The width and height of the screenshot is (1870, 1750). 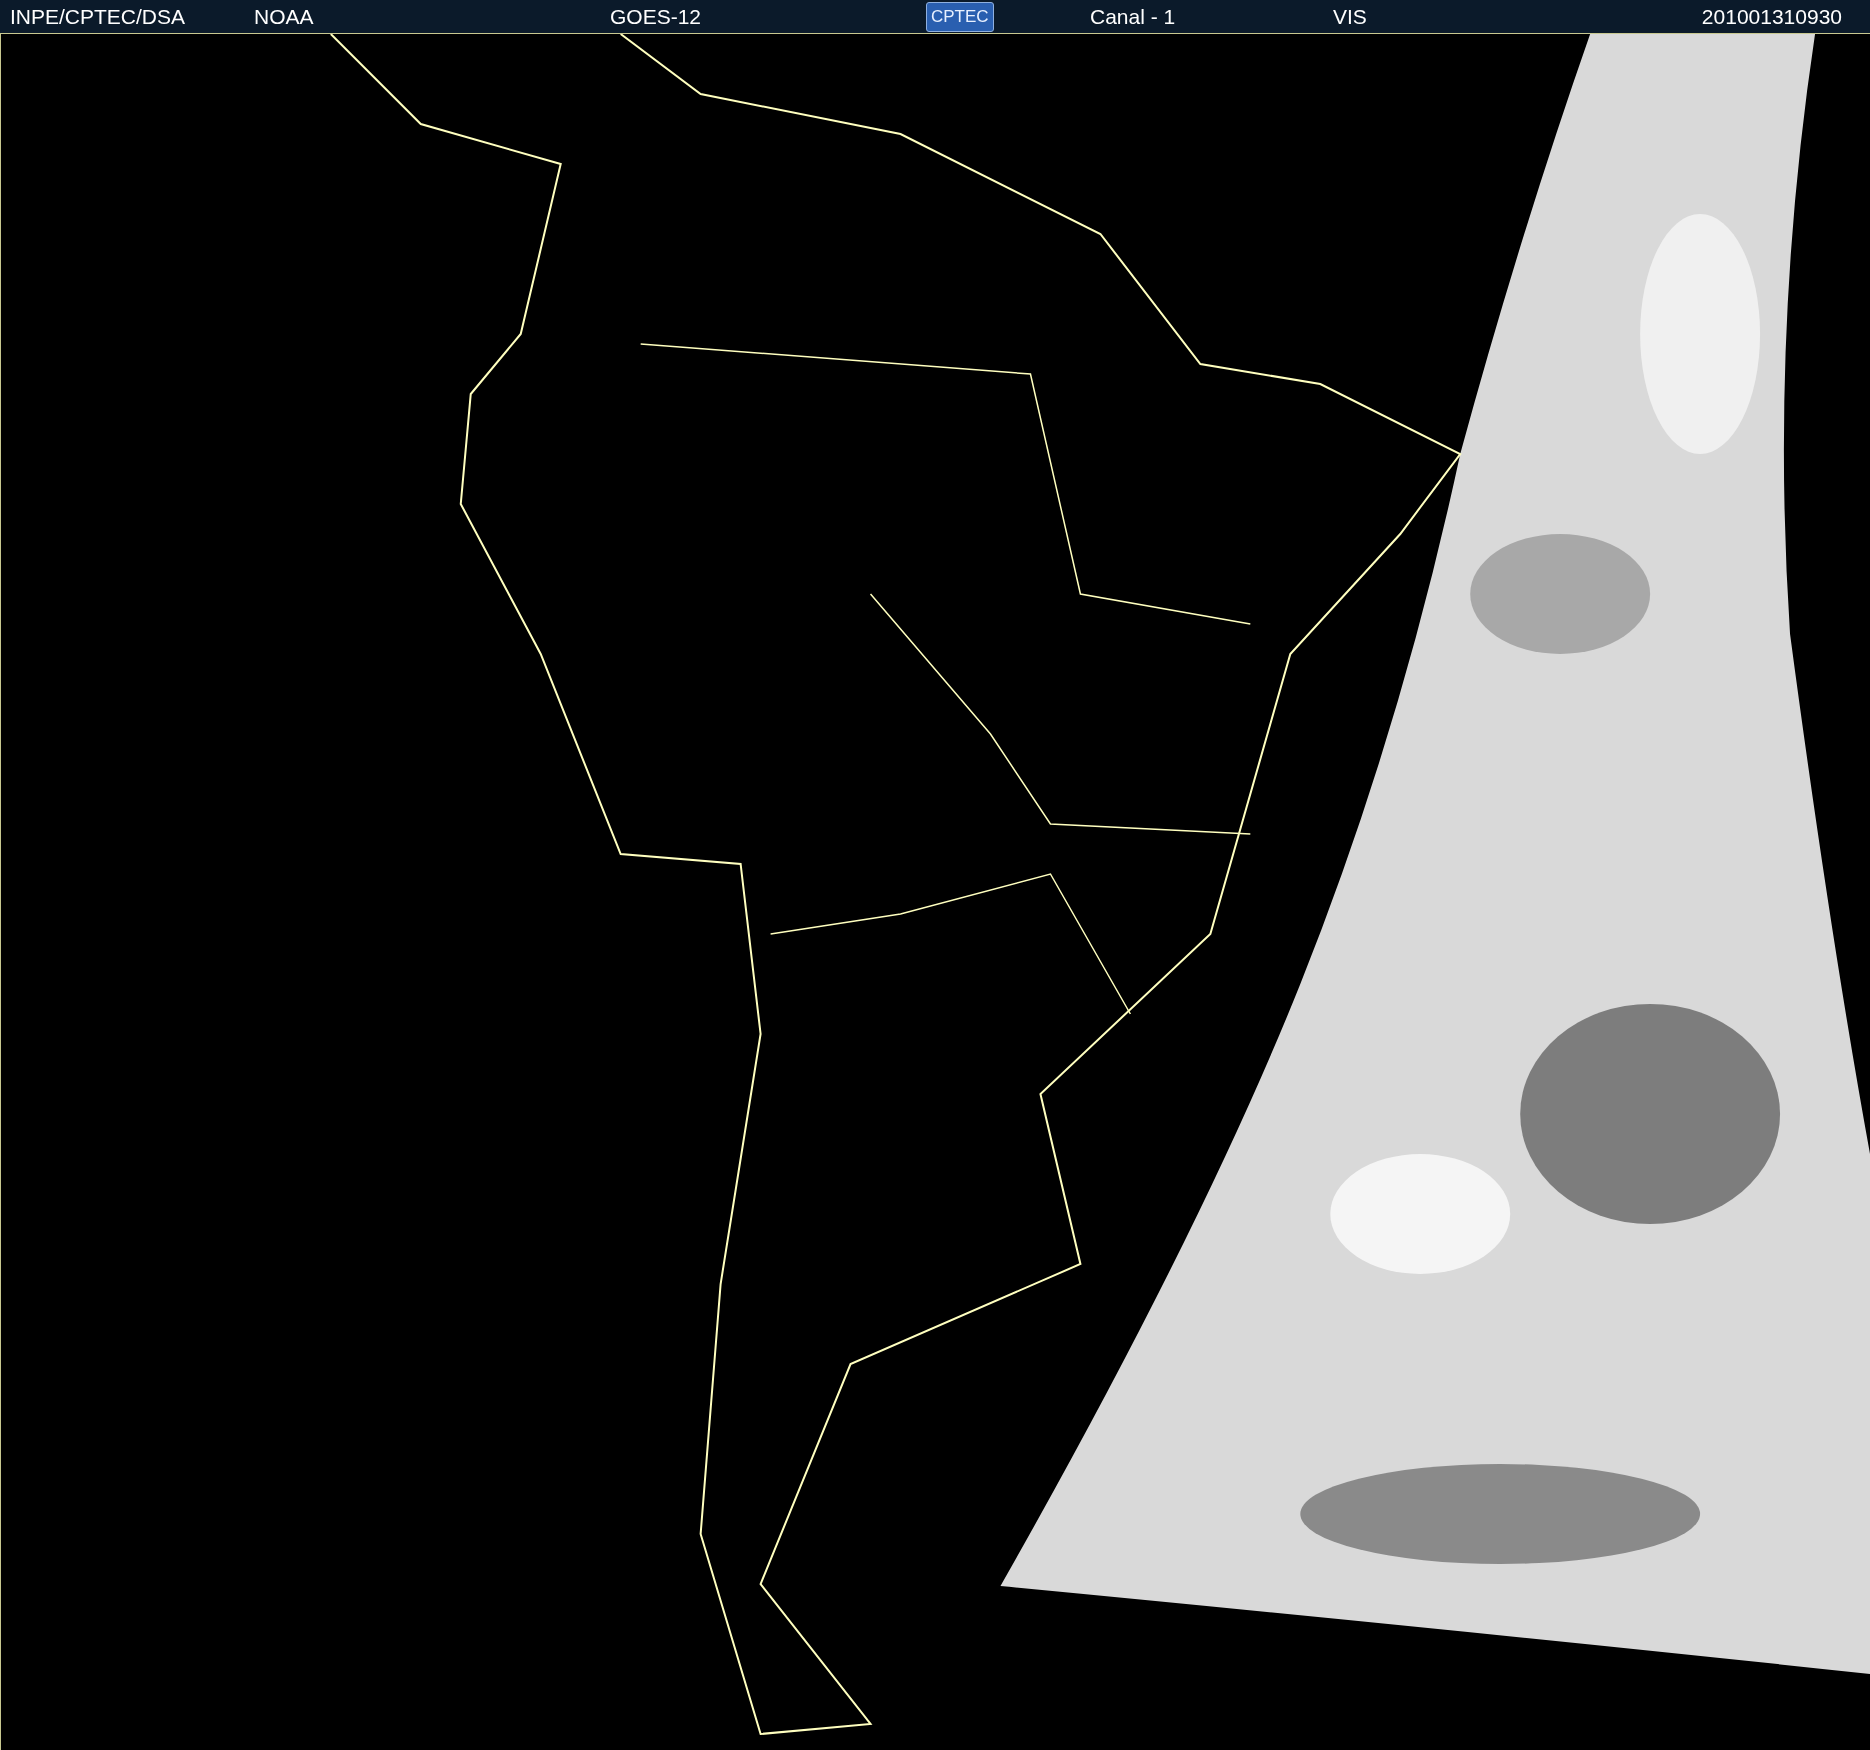 I want to click on logo: CPTEC, so click(x=960, y=16).